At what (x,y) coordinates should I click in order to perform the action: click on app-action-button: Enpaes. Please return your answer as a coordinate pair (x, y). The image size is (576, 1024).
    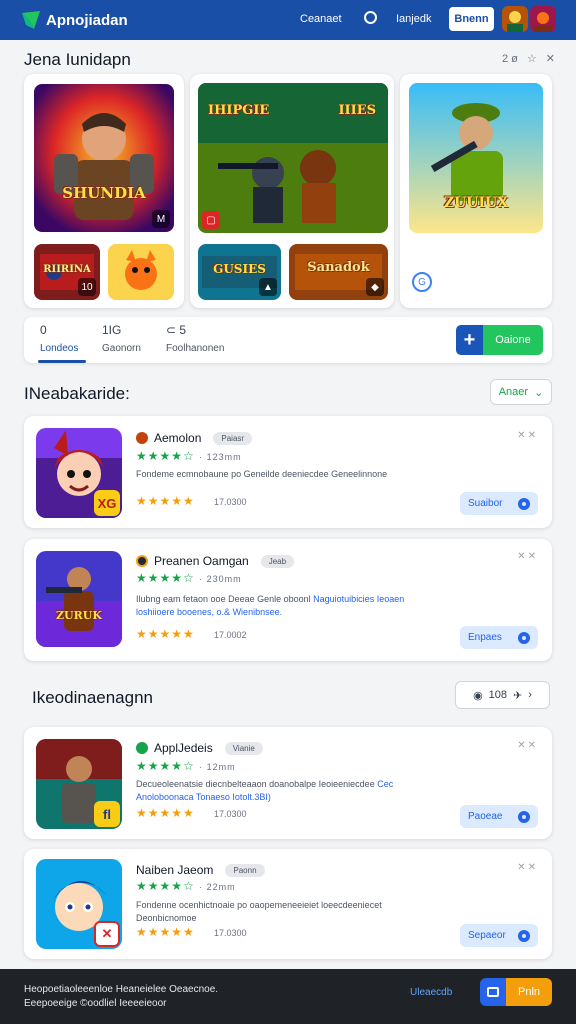
    Looking at the image, I should click on (499, 637).